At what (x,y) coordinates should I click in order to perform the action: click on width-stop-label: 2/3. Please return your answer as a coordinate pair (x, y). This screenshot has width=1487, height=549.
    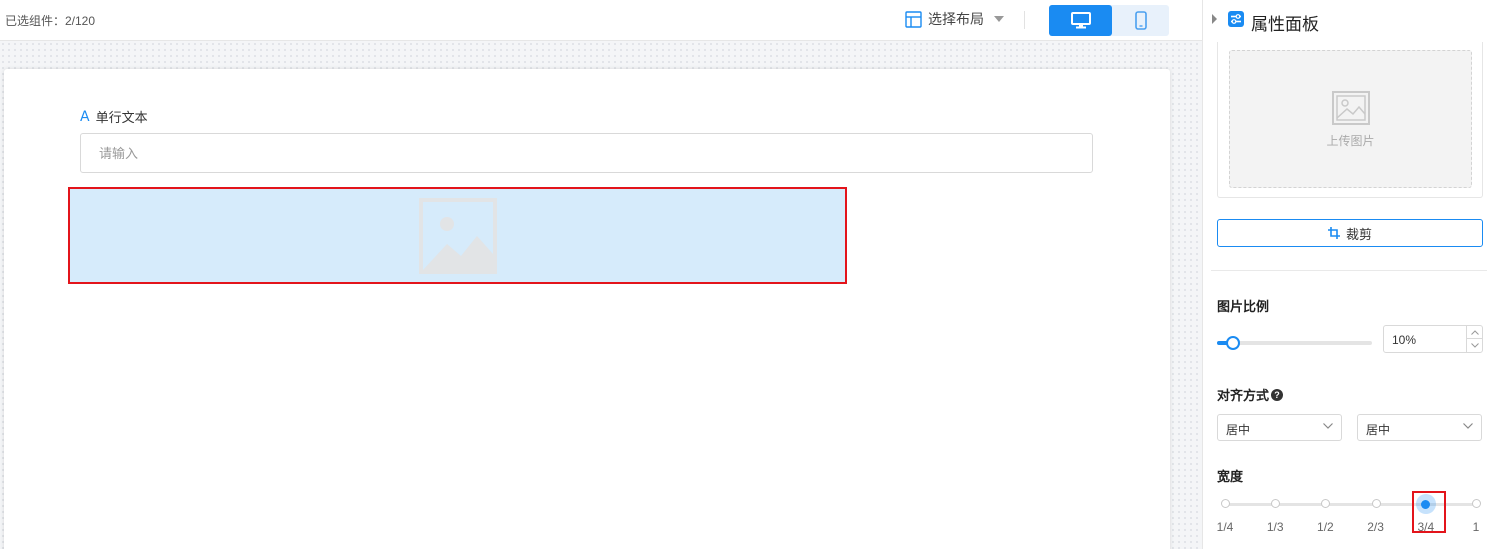
    Looking at the image, I should click on (1375, 527).